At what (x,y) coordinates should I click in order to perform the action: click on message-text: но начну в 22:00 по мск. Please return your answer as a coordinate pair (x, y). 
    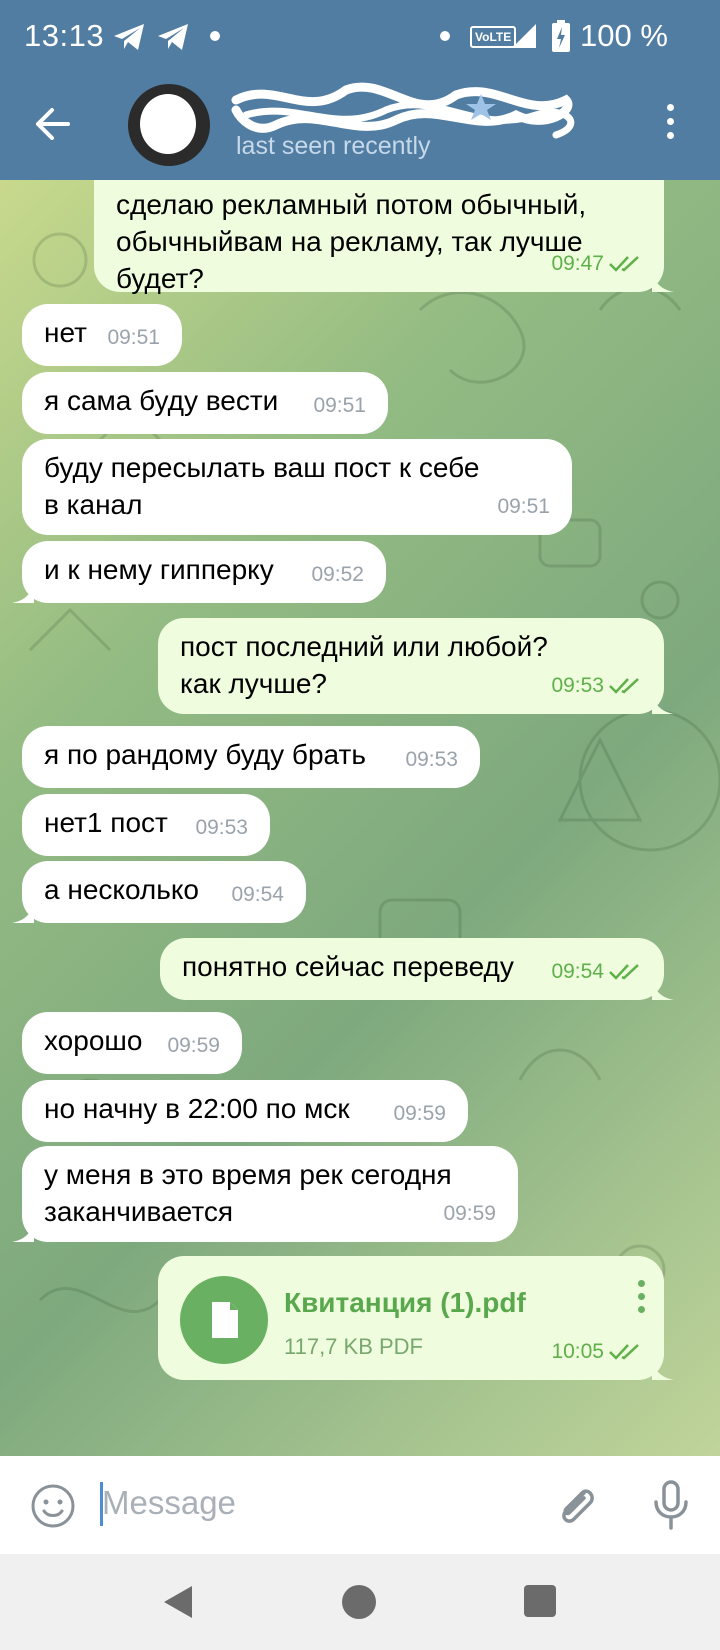
    Looking at the image, I should click on (197, 1108).